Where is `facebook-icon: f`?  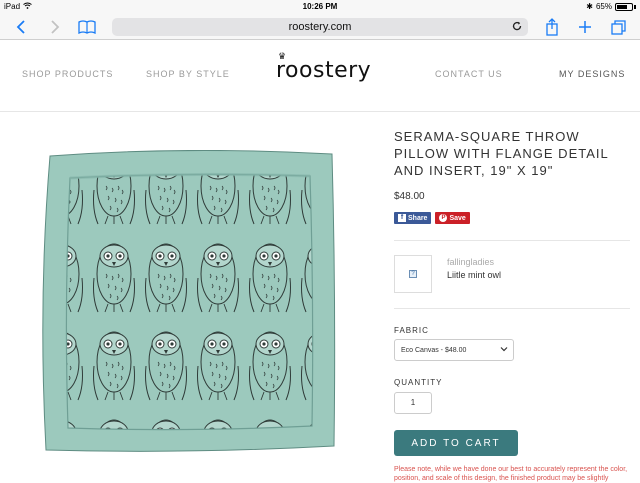 facebook-icon: f is located at coordinates (402, 218).